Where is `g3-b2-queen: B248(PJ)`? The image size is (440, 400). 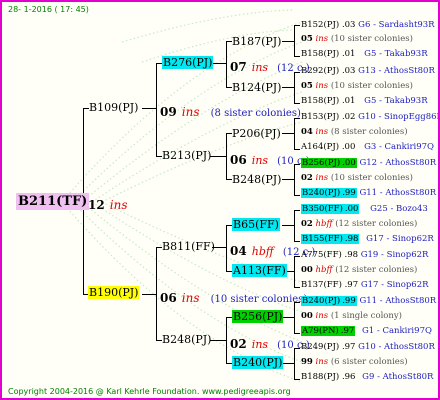 g3-b2-queen: B248(PJ) is located at coordinates (256, 179).